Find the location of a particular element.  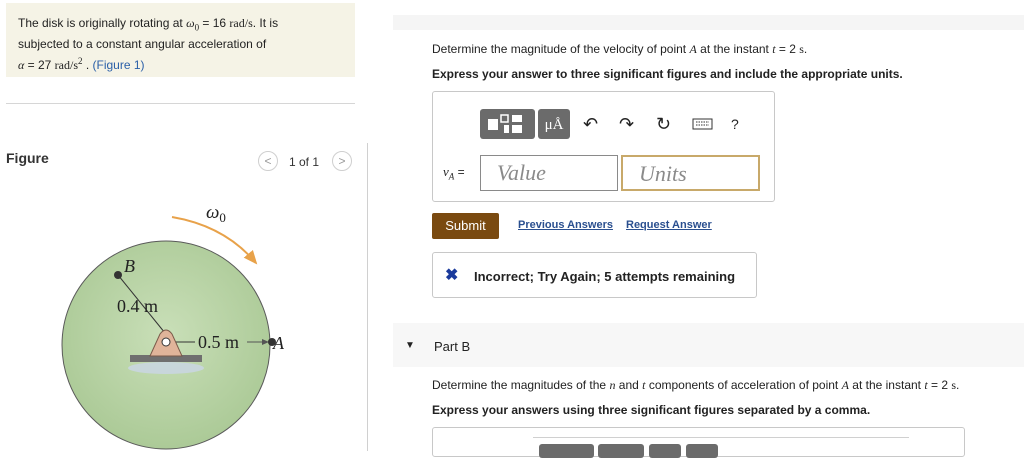

alpha-unit: rad/s is located at coordinates (66, 65).